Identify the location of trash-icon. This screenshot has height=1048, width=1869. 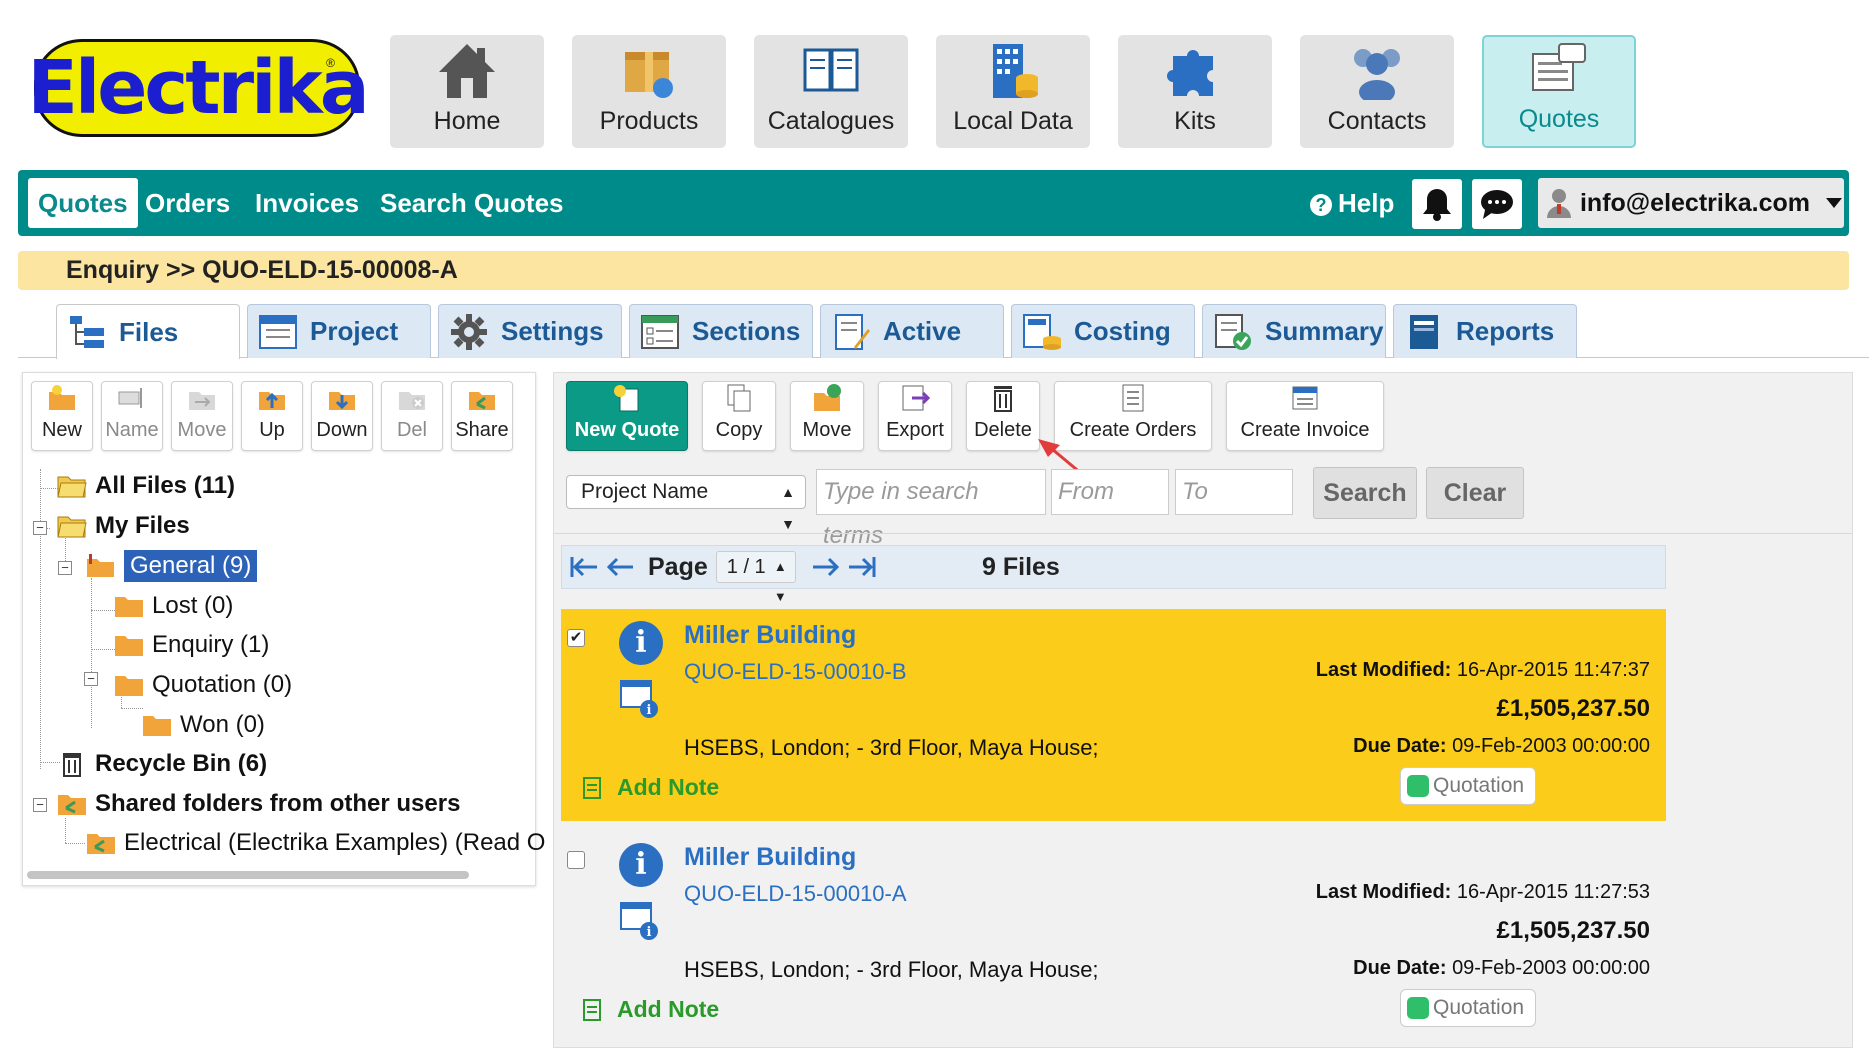
(72, 765).